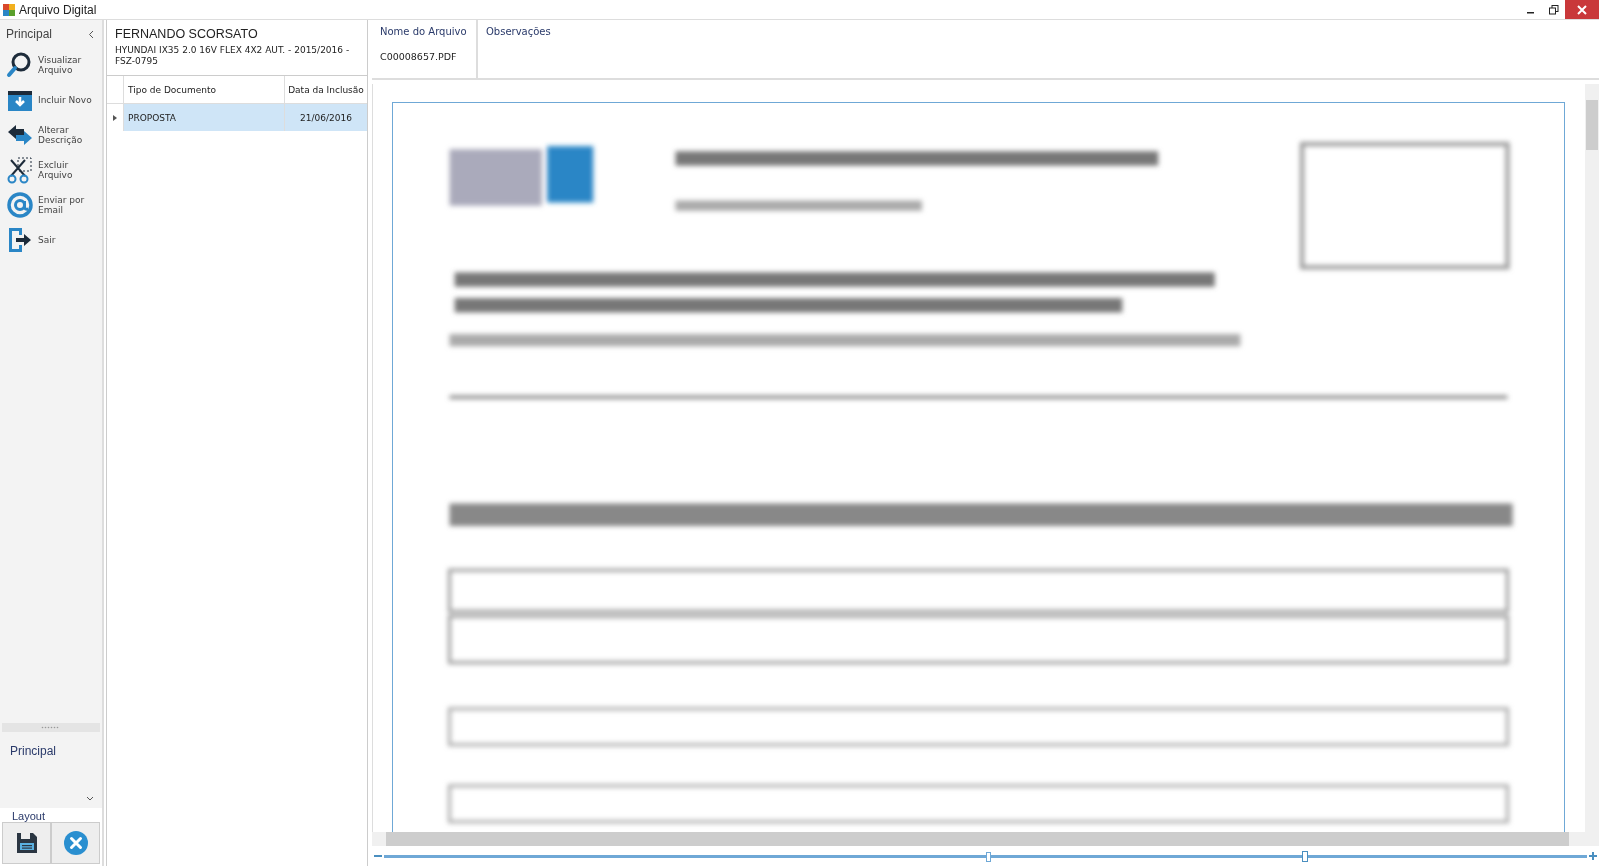  I want to click on restore-icon, so click(1553, 9).